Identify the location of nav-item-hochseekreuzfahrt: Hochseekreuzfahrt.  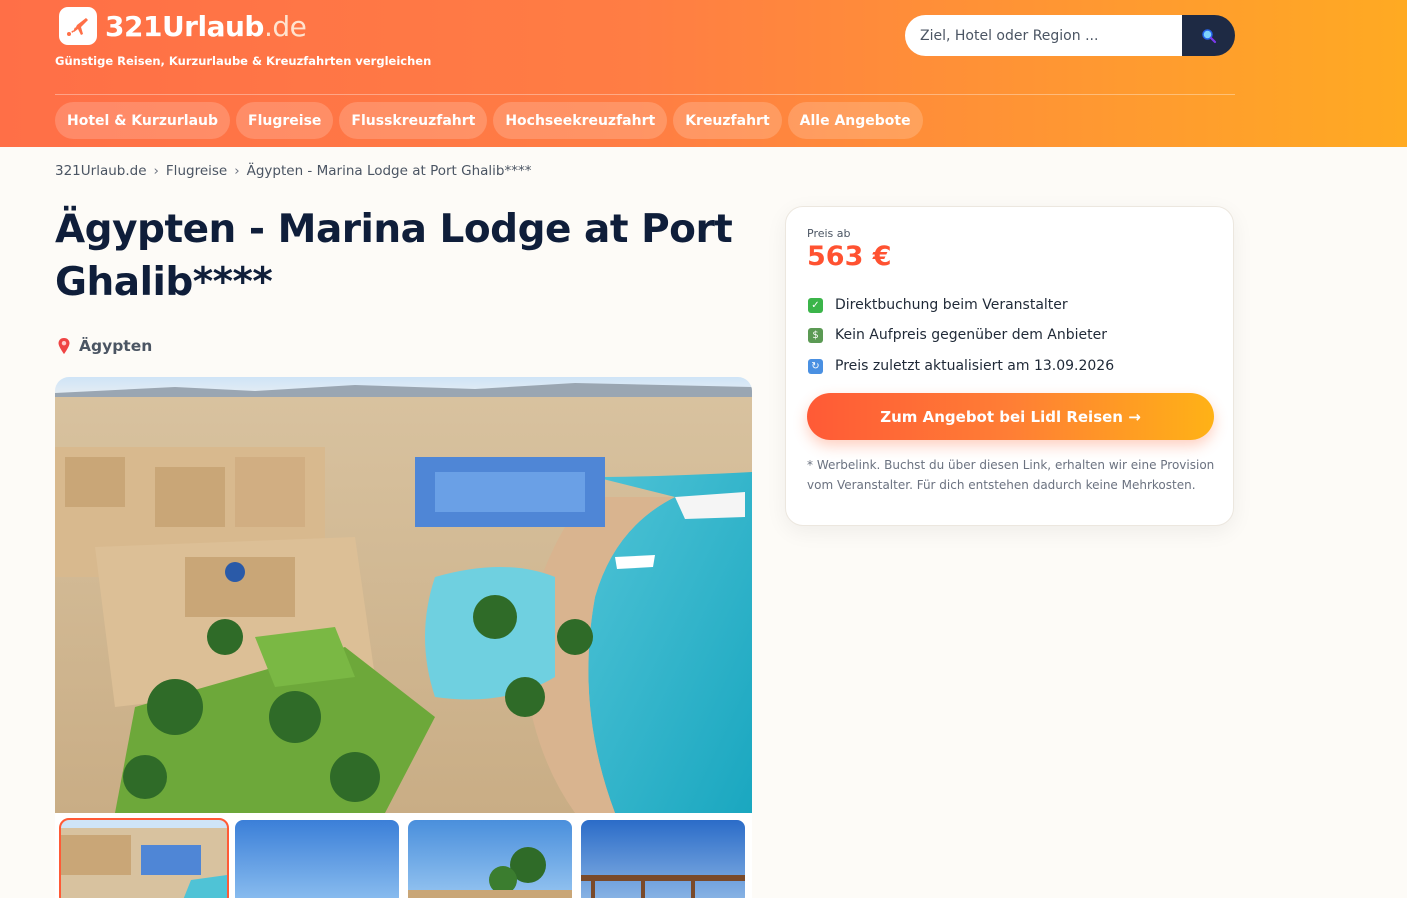
(580, 120).